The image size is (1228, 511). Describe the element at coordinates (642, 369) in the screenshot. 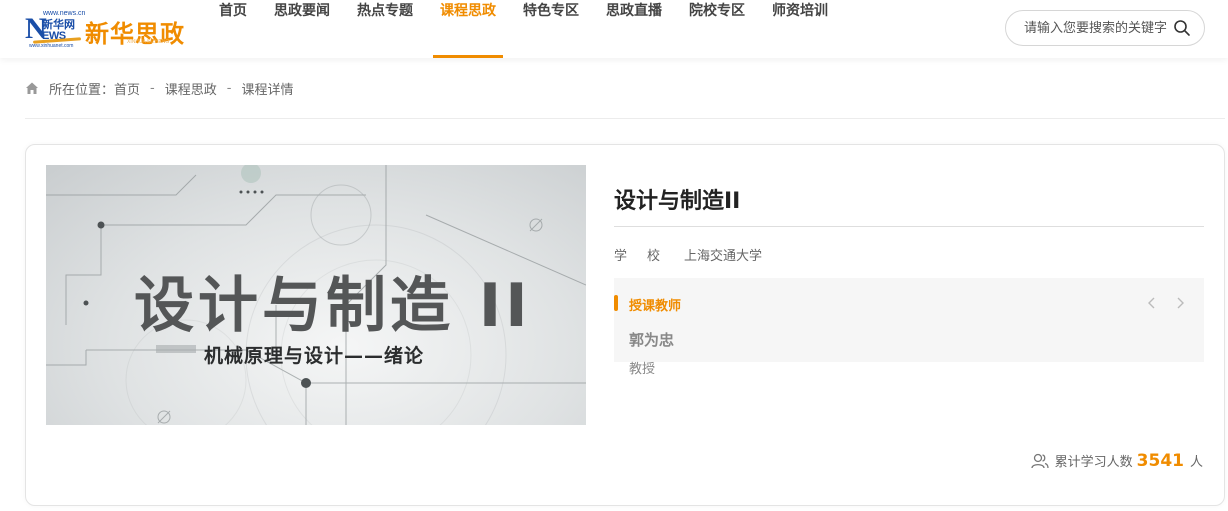

I see `teacher-role: 教授` at that location.